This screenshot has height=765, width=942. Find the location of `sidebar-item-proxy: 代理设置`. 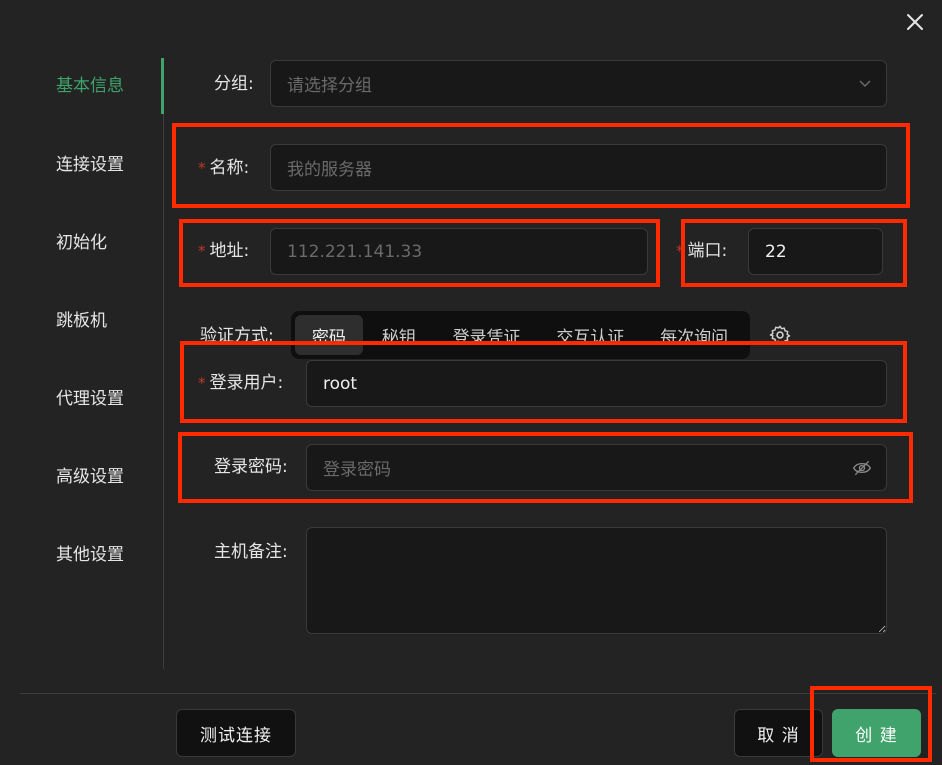

sidebar-item-proxy: 代理设置 is located at coordinates (90, 399).